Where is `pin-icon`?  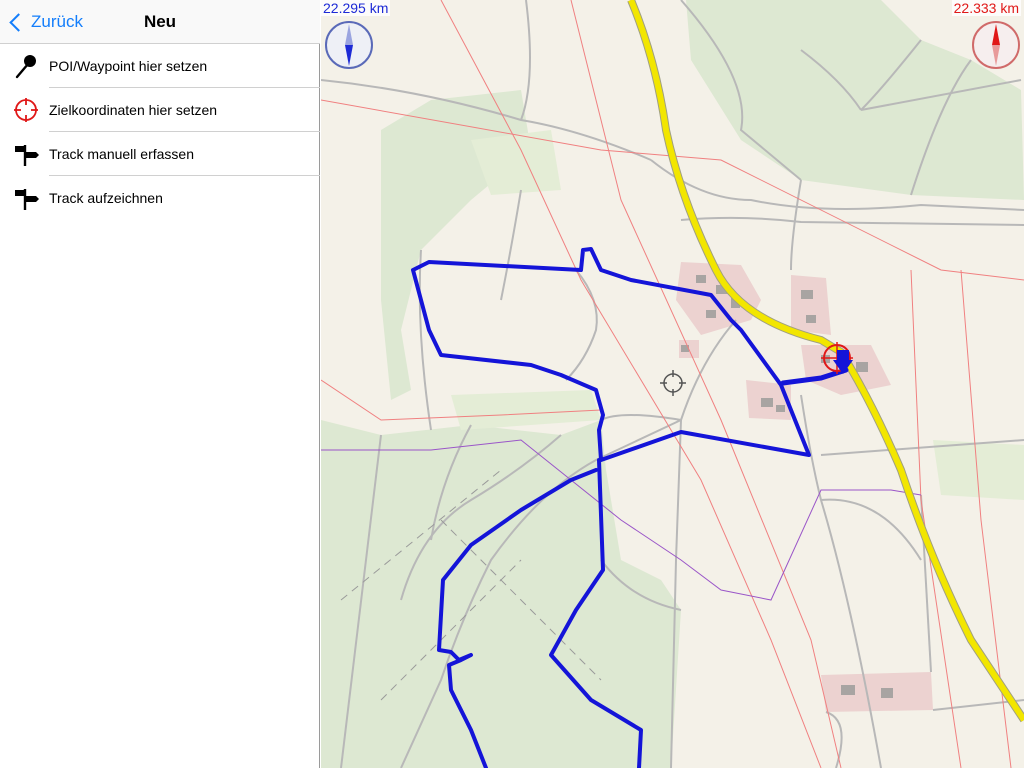 pin-icon is located at coordinates (26, 66).